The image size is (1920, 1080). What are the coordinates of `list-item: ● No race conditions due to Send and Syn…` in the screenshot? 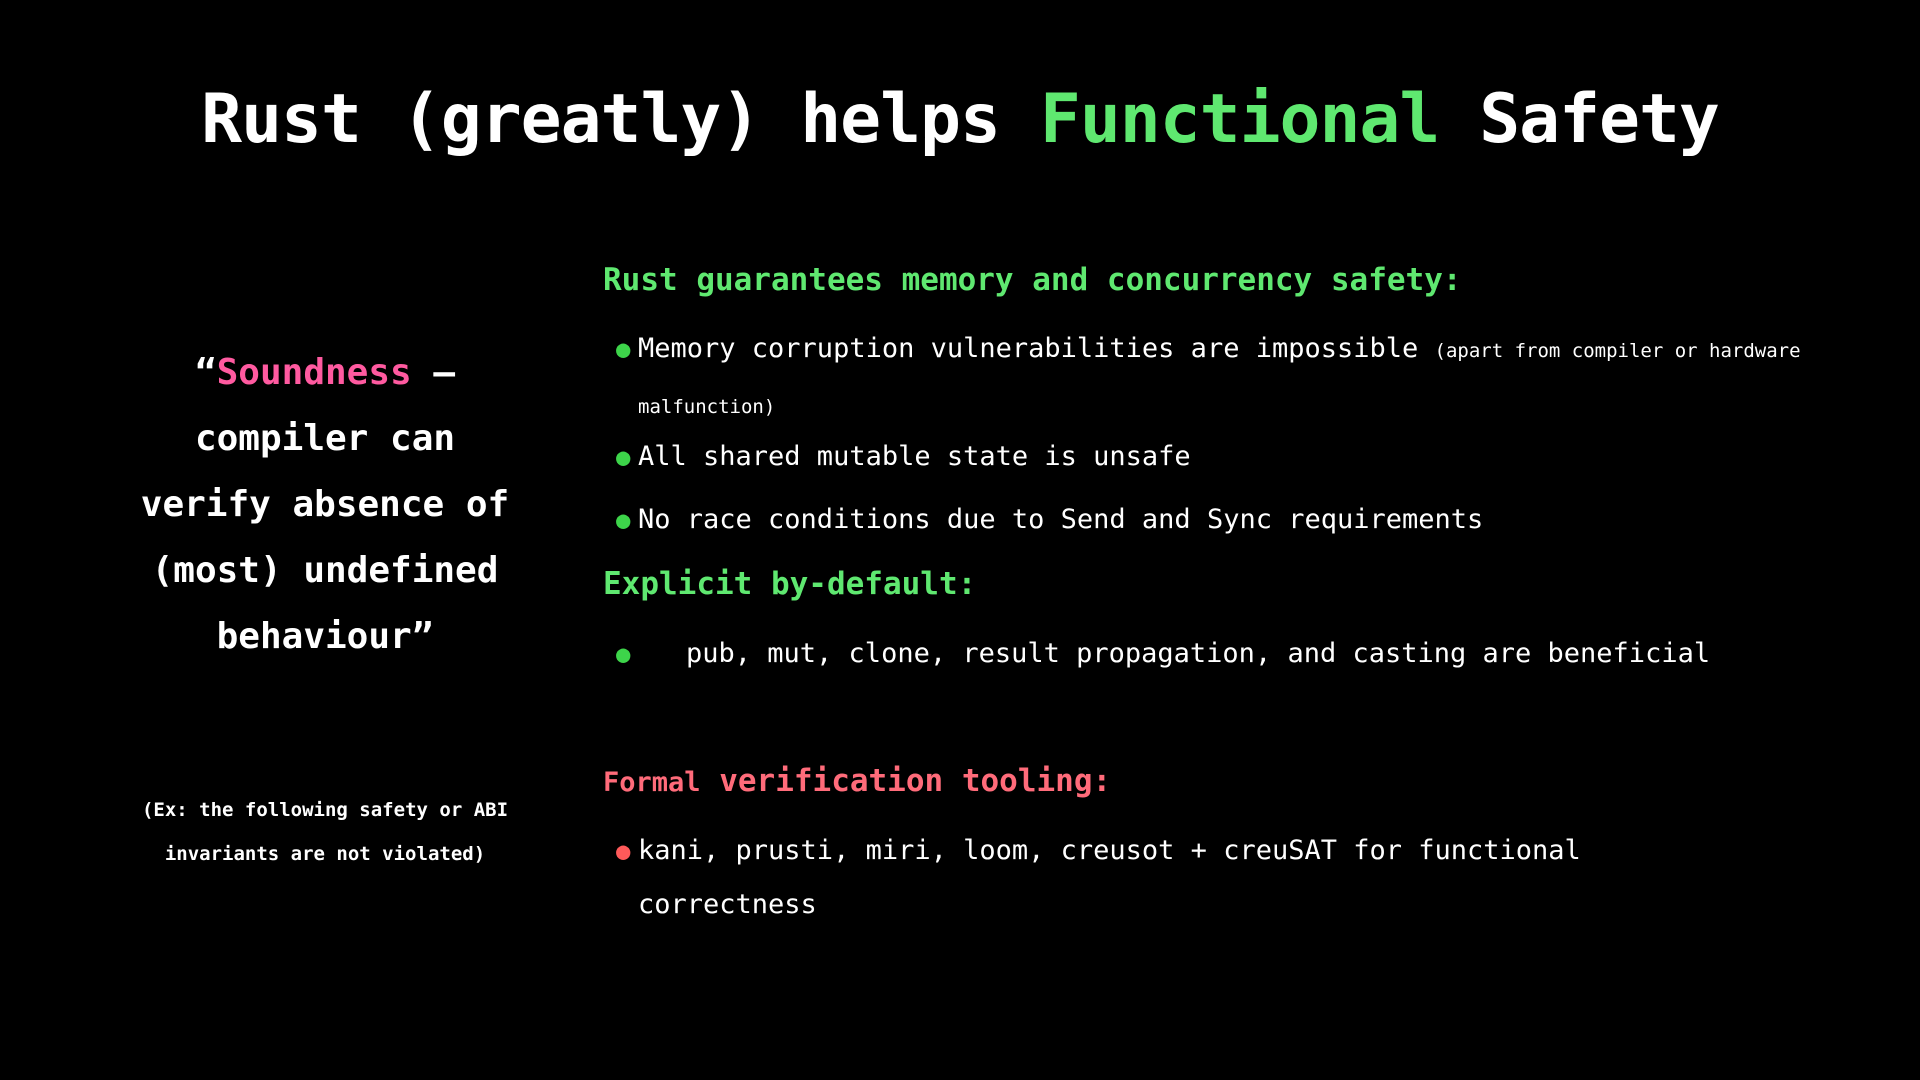 It's located at (1247, 520).